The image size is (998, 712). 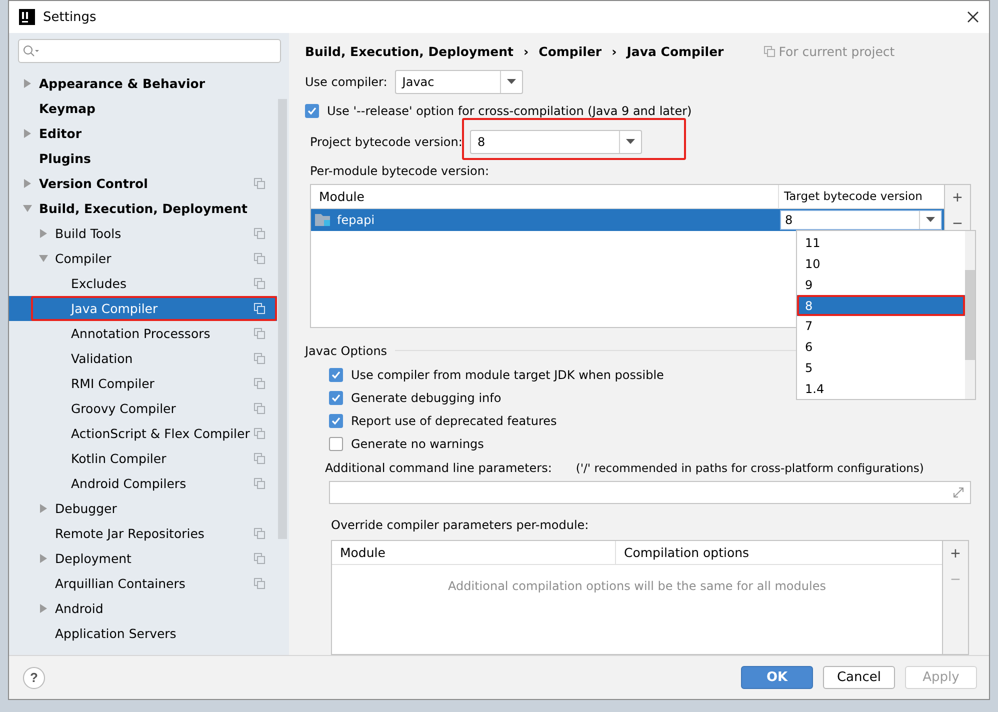 I want to click on sidebar-item: Android Compilers, so click(x=143, y=483).